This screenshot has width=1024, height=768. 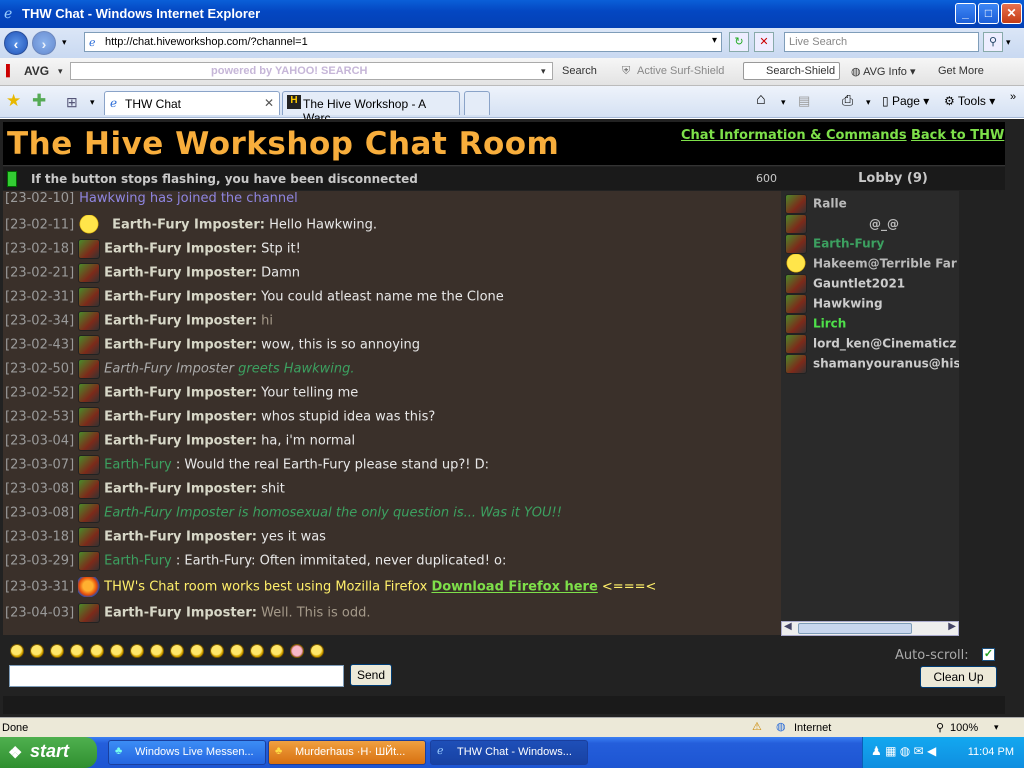 I want to click on home-icon: ⌂, so click(x=761, y=100).